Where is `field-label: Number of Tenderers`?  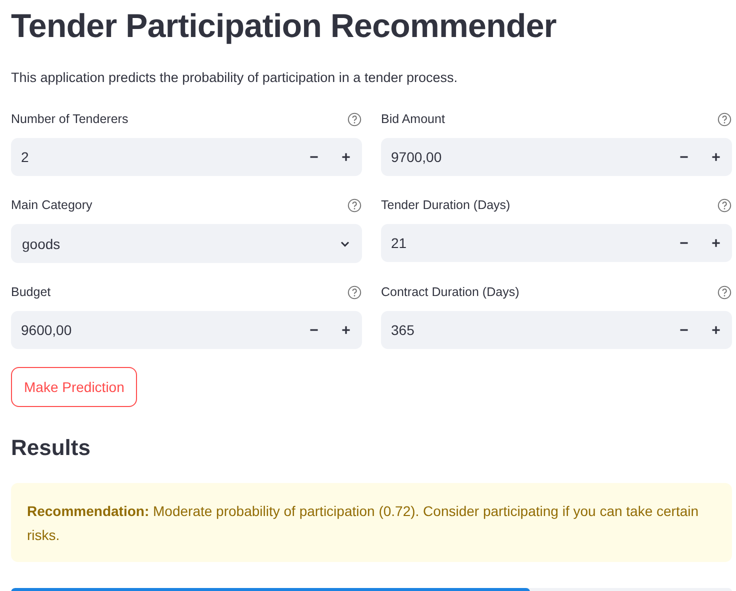 field-label: Number of Tenderers is located at coordinates (69, 119).